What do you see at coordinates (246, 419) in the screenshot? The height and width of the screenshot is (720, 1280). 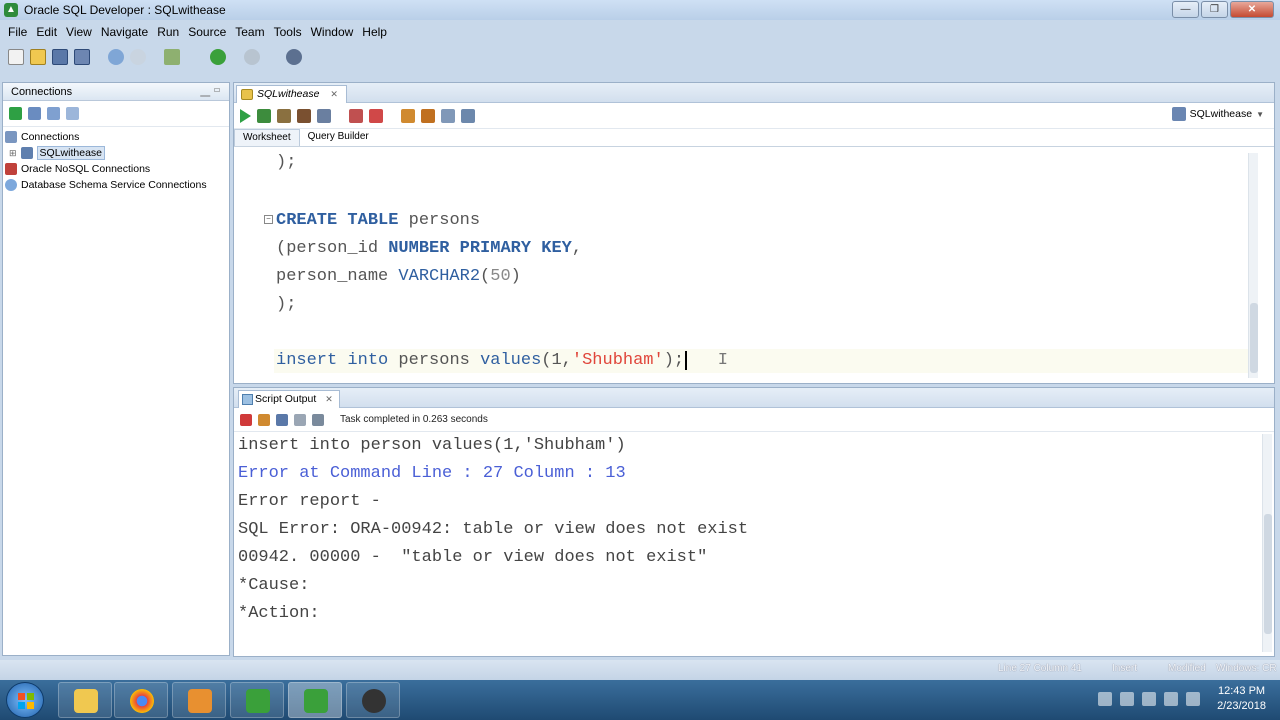 I see `pin-icon` at bounding box center [246, 419].